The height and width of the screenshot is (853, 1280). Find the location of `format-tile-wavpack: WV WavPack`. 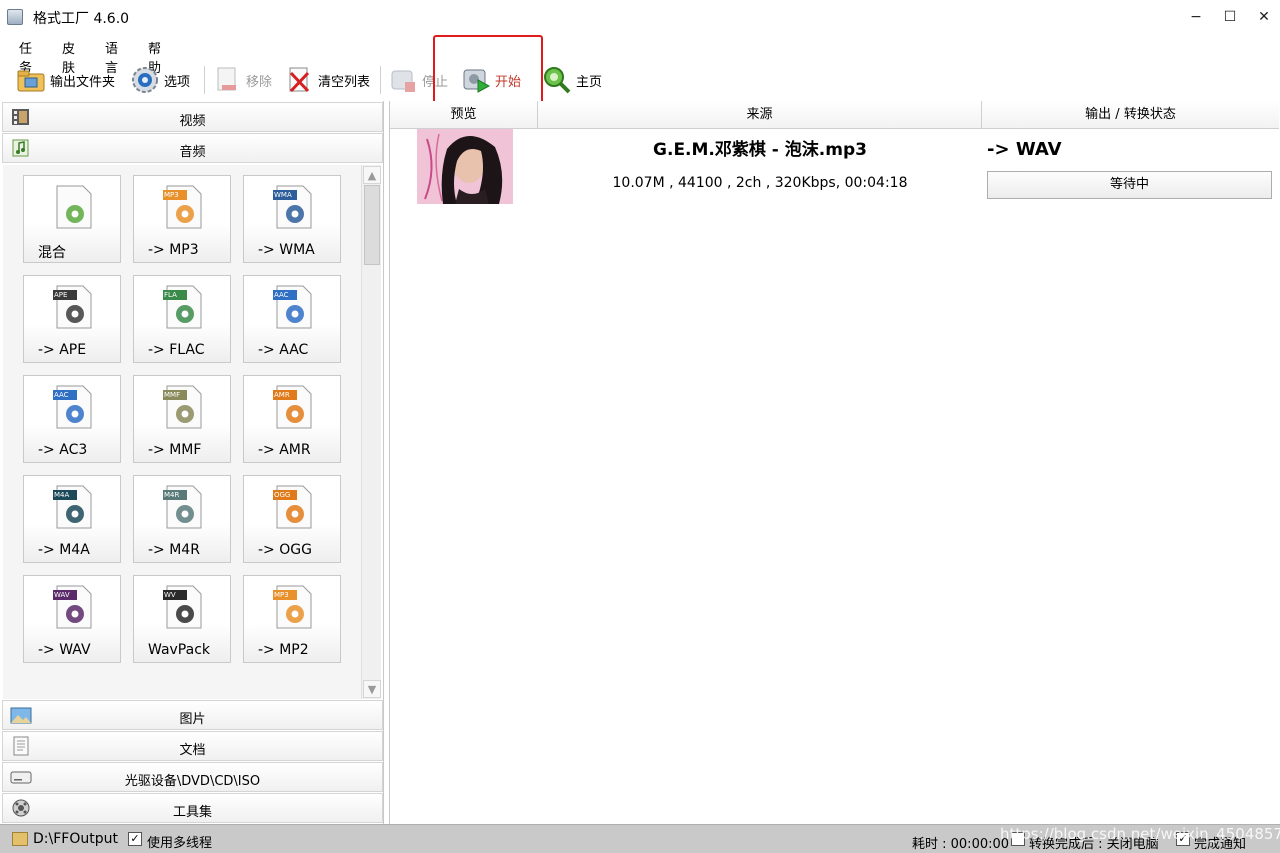

format-tile-wavpack: WV WavPack is located at coordinates (182, 619).